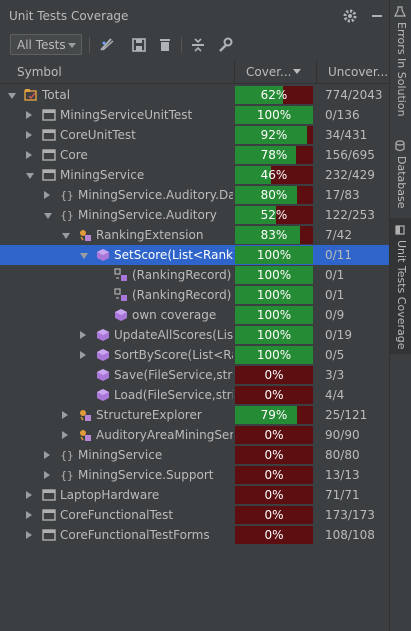 The image size is (411, 631). I want to click on row-label: SortByScore(List<Rank, so click(173, 355).